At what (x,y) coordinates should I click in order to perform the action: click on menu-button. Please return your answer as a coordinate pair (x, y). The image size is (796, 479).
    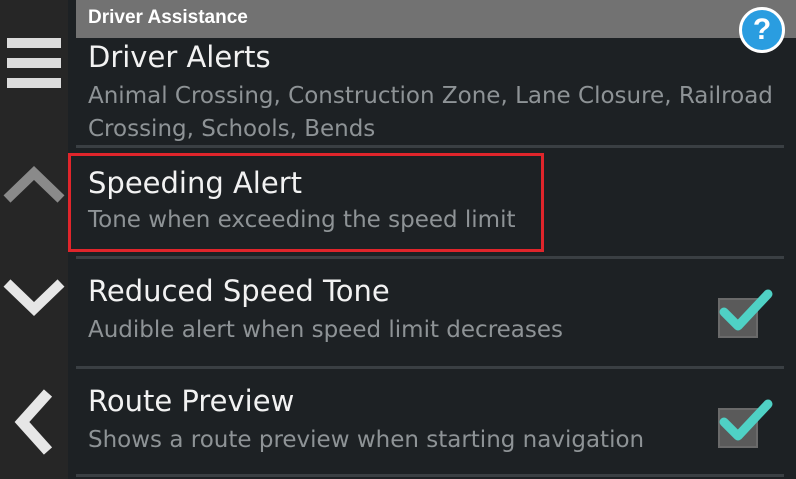
    Looking at the image, I should click on (34, 63).